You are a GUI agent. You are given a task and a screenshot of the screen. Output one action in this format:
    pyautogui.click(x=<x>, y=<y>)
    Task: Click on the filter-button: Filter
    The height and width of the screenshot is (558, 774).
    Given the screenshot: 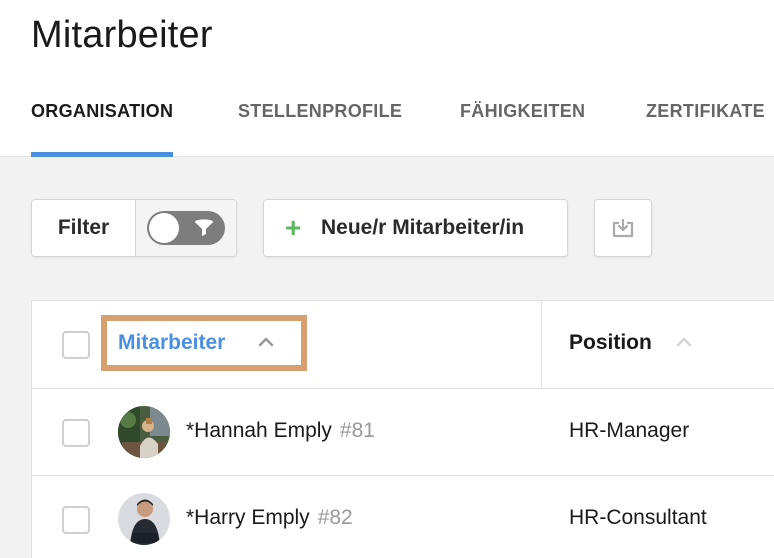 What is the action you would take?
    pyautogui.click(x=84, y=228)
    